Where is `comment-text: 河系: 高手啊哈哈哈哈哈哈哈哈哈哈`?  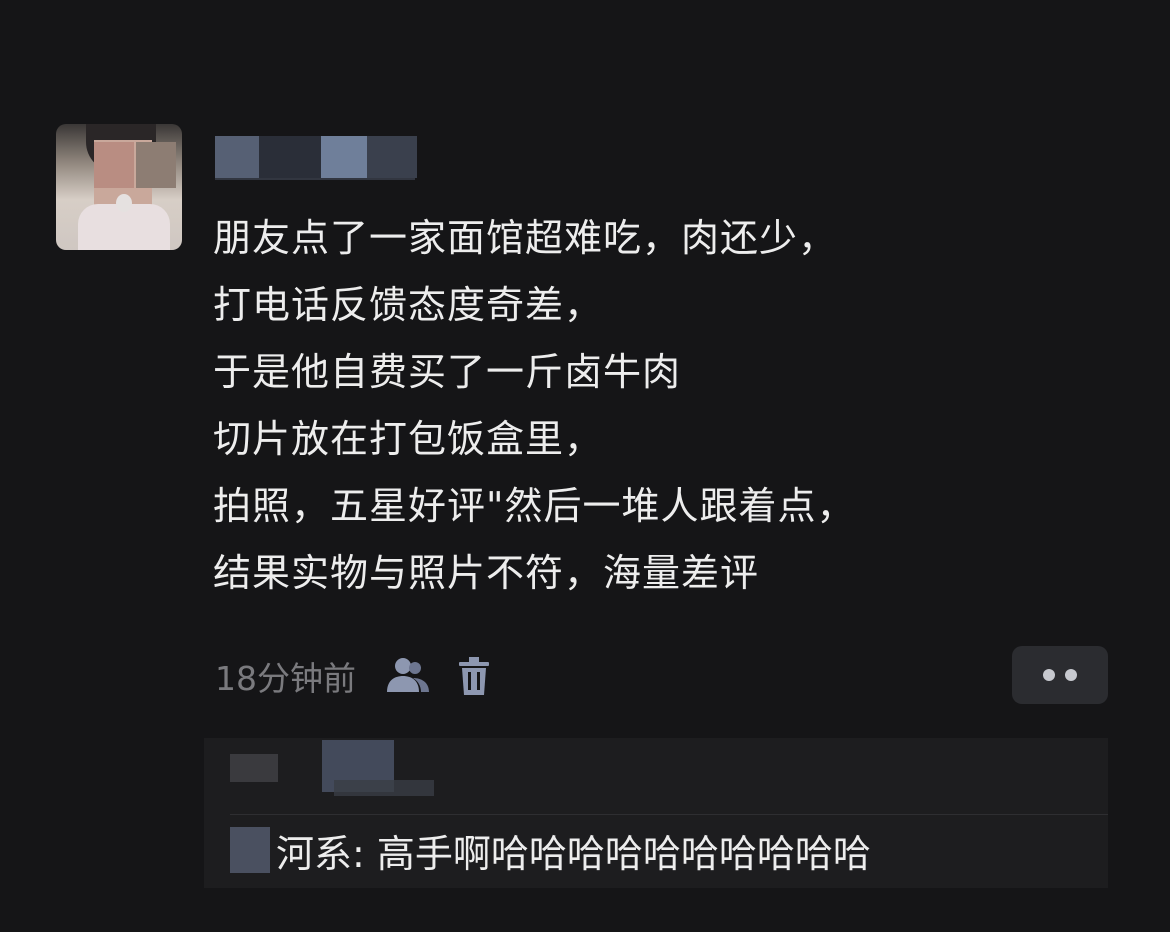 comment-text: 河系: 高手啊哈哈哈哈哈哈哈哈哈哈 is located at coordinates (573, 853).